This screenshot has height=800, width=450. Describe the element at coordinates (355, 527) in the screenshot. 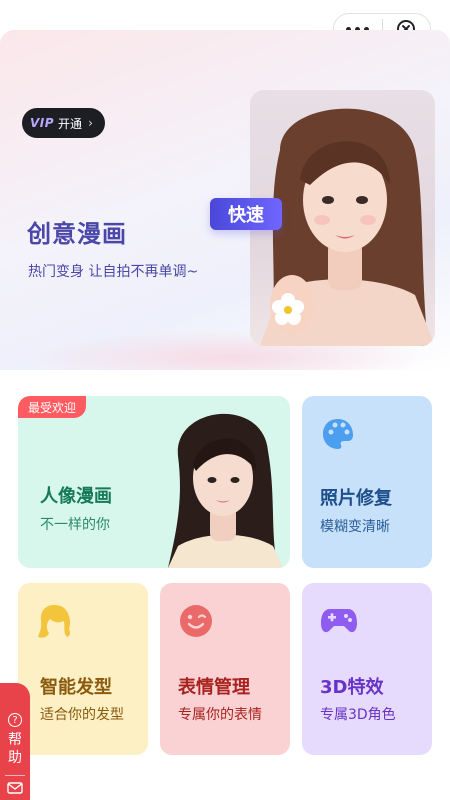

I see `card-subtitle: 模糊变清晰` at that location.